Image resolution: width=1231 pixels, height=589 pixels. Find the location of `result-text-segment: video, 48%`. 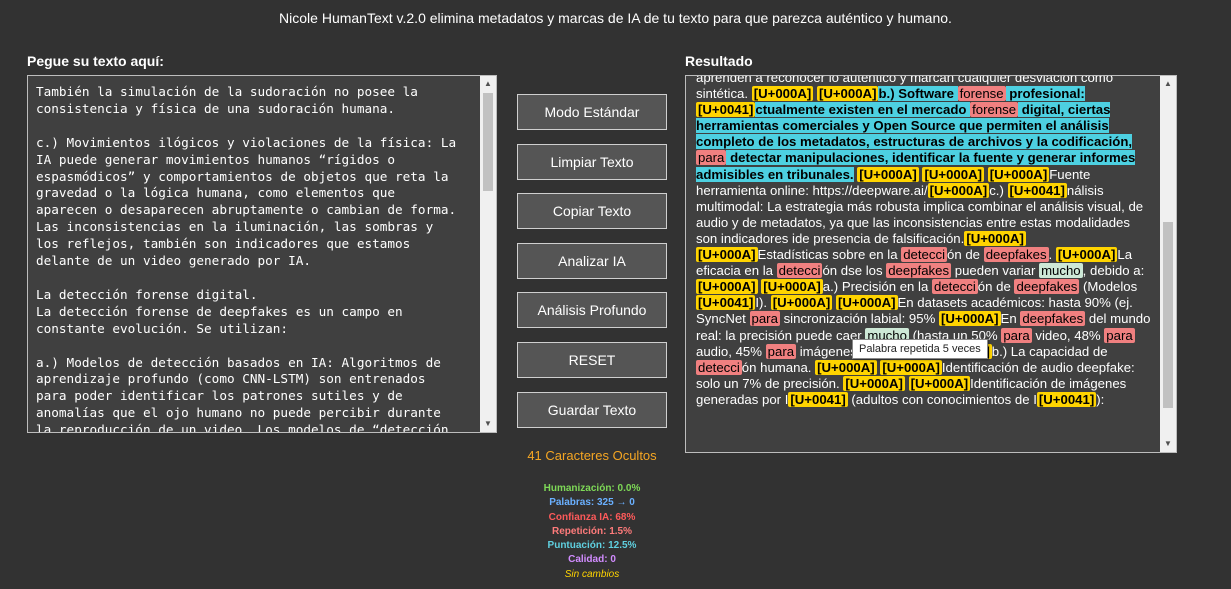

result-text-segment: video, 48% is located at coordinates (1068, 335).